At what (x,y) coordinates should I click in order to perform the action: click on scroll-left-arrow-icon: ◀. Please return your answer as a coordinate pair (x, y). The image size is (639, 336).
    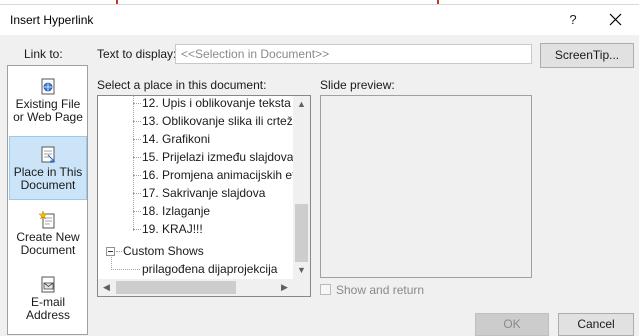
    Looking at the image, I should click on (106, 287).